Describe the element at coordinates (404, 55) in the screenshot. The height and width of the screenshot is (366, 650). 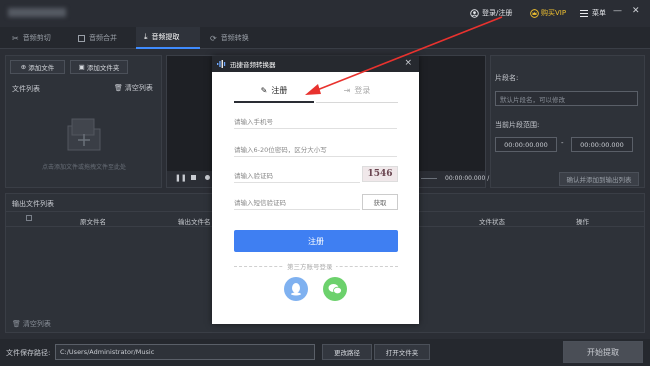
I see `annotation-arrow` at that location.